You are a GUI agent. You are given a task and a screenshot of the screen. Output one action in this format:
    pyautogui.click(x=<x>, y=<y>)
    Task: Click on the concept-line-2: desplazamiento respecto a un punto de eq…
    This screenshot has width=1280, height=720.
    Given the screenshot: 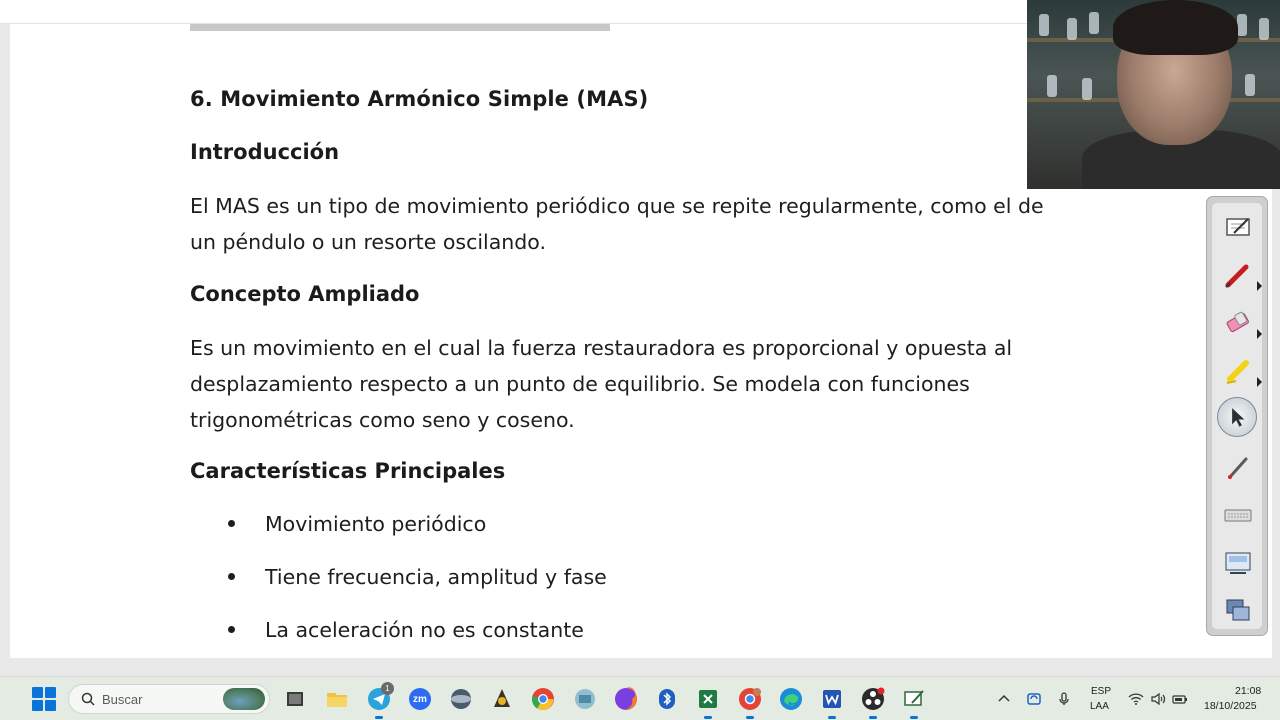 What is the action you would take?
    pyautogui.click(x=580, y=384)
    